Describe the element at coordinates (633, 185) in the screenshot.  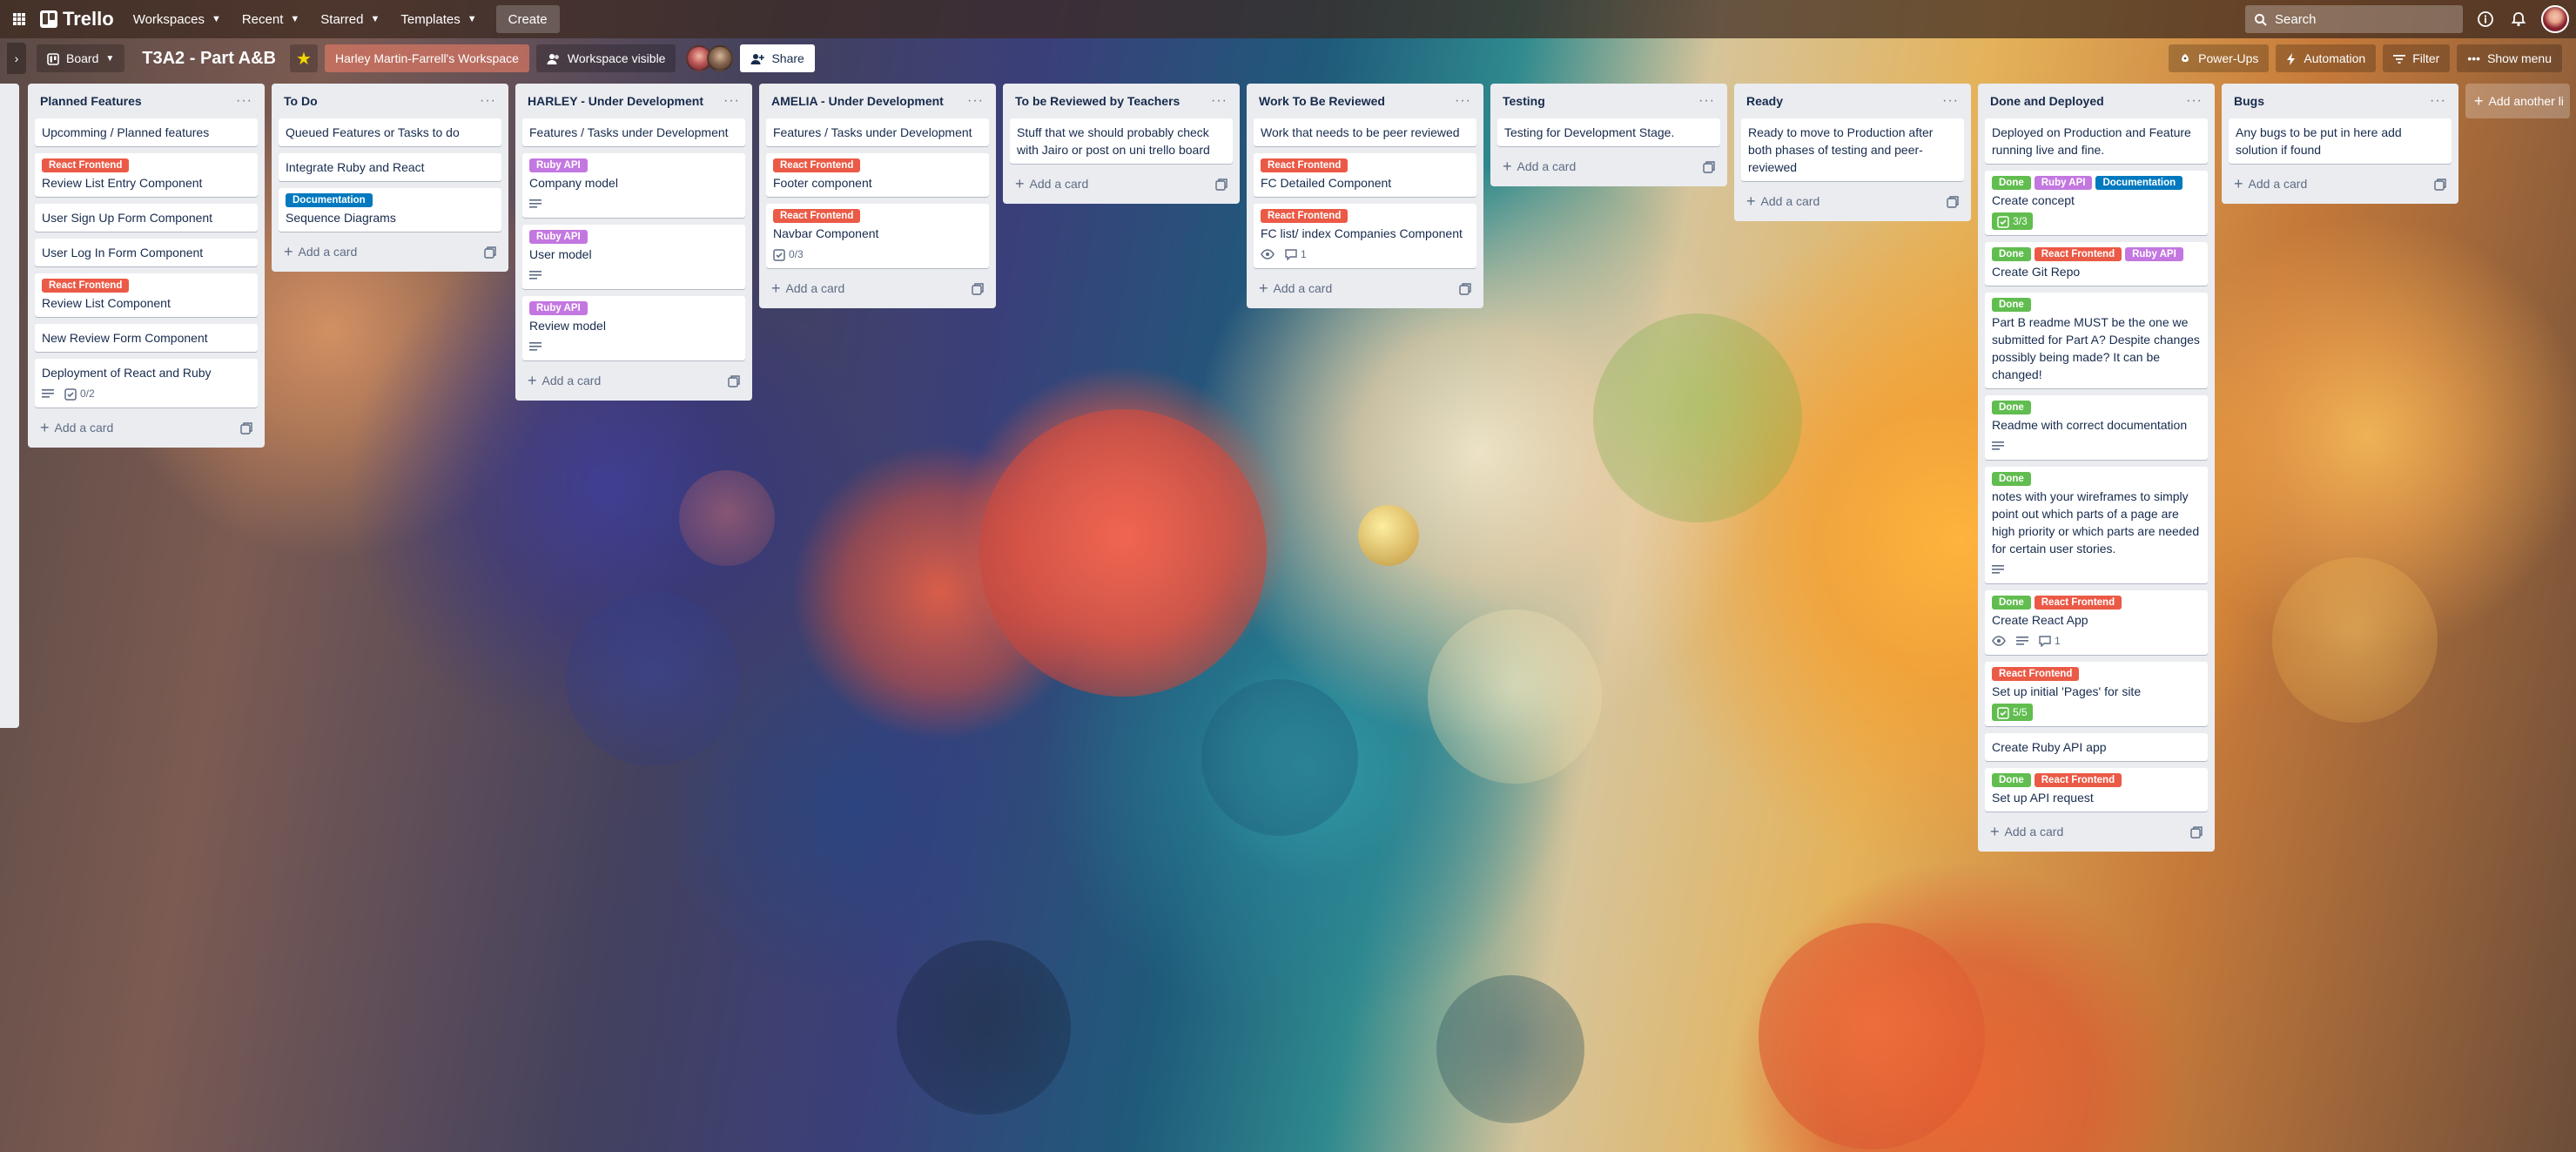
I see `card: Ruby API Company model` at that location.